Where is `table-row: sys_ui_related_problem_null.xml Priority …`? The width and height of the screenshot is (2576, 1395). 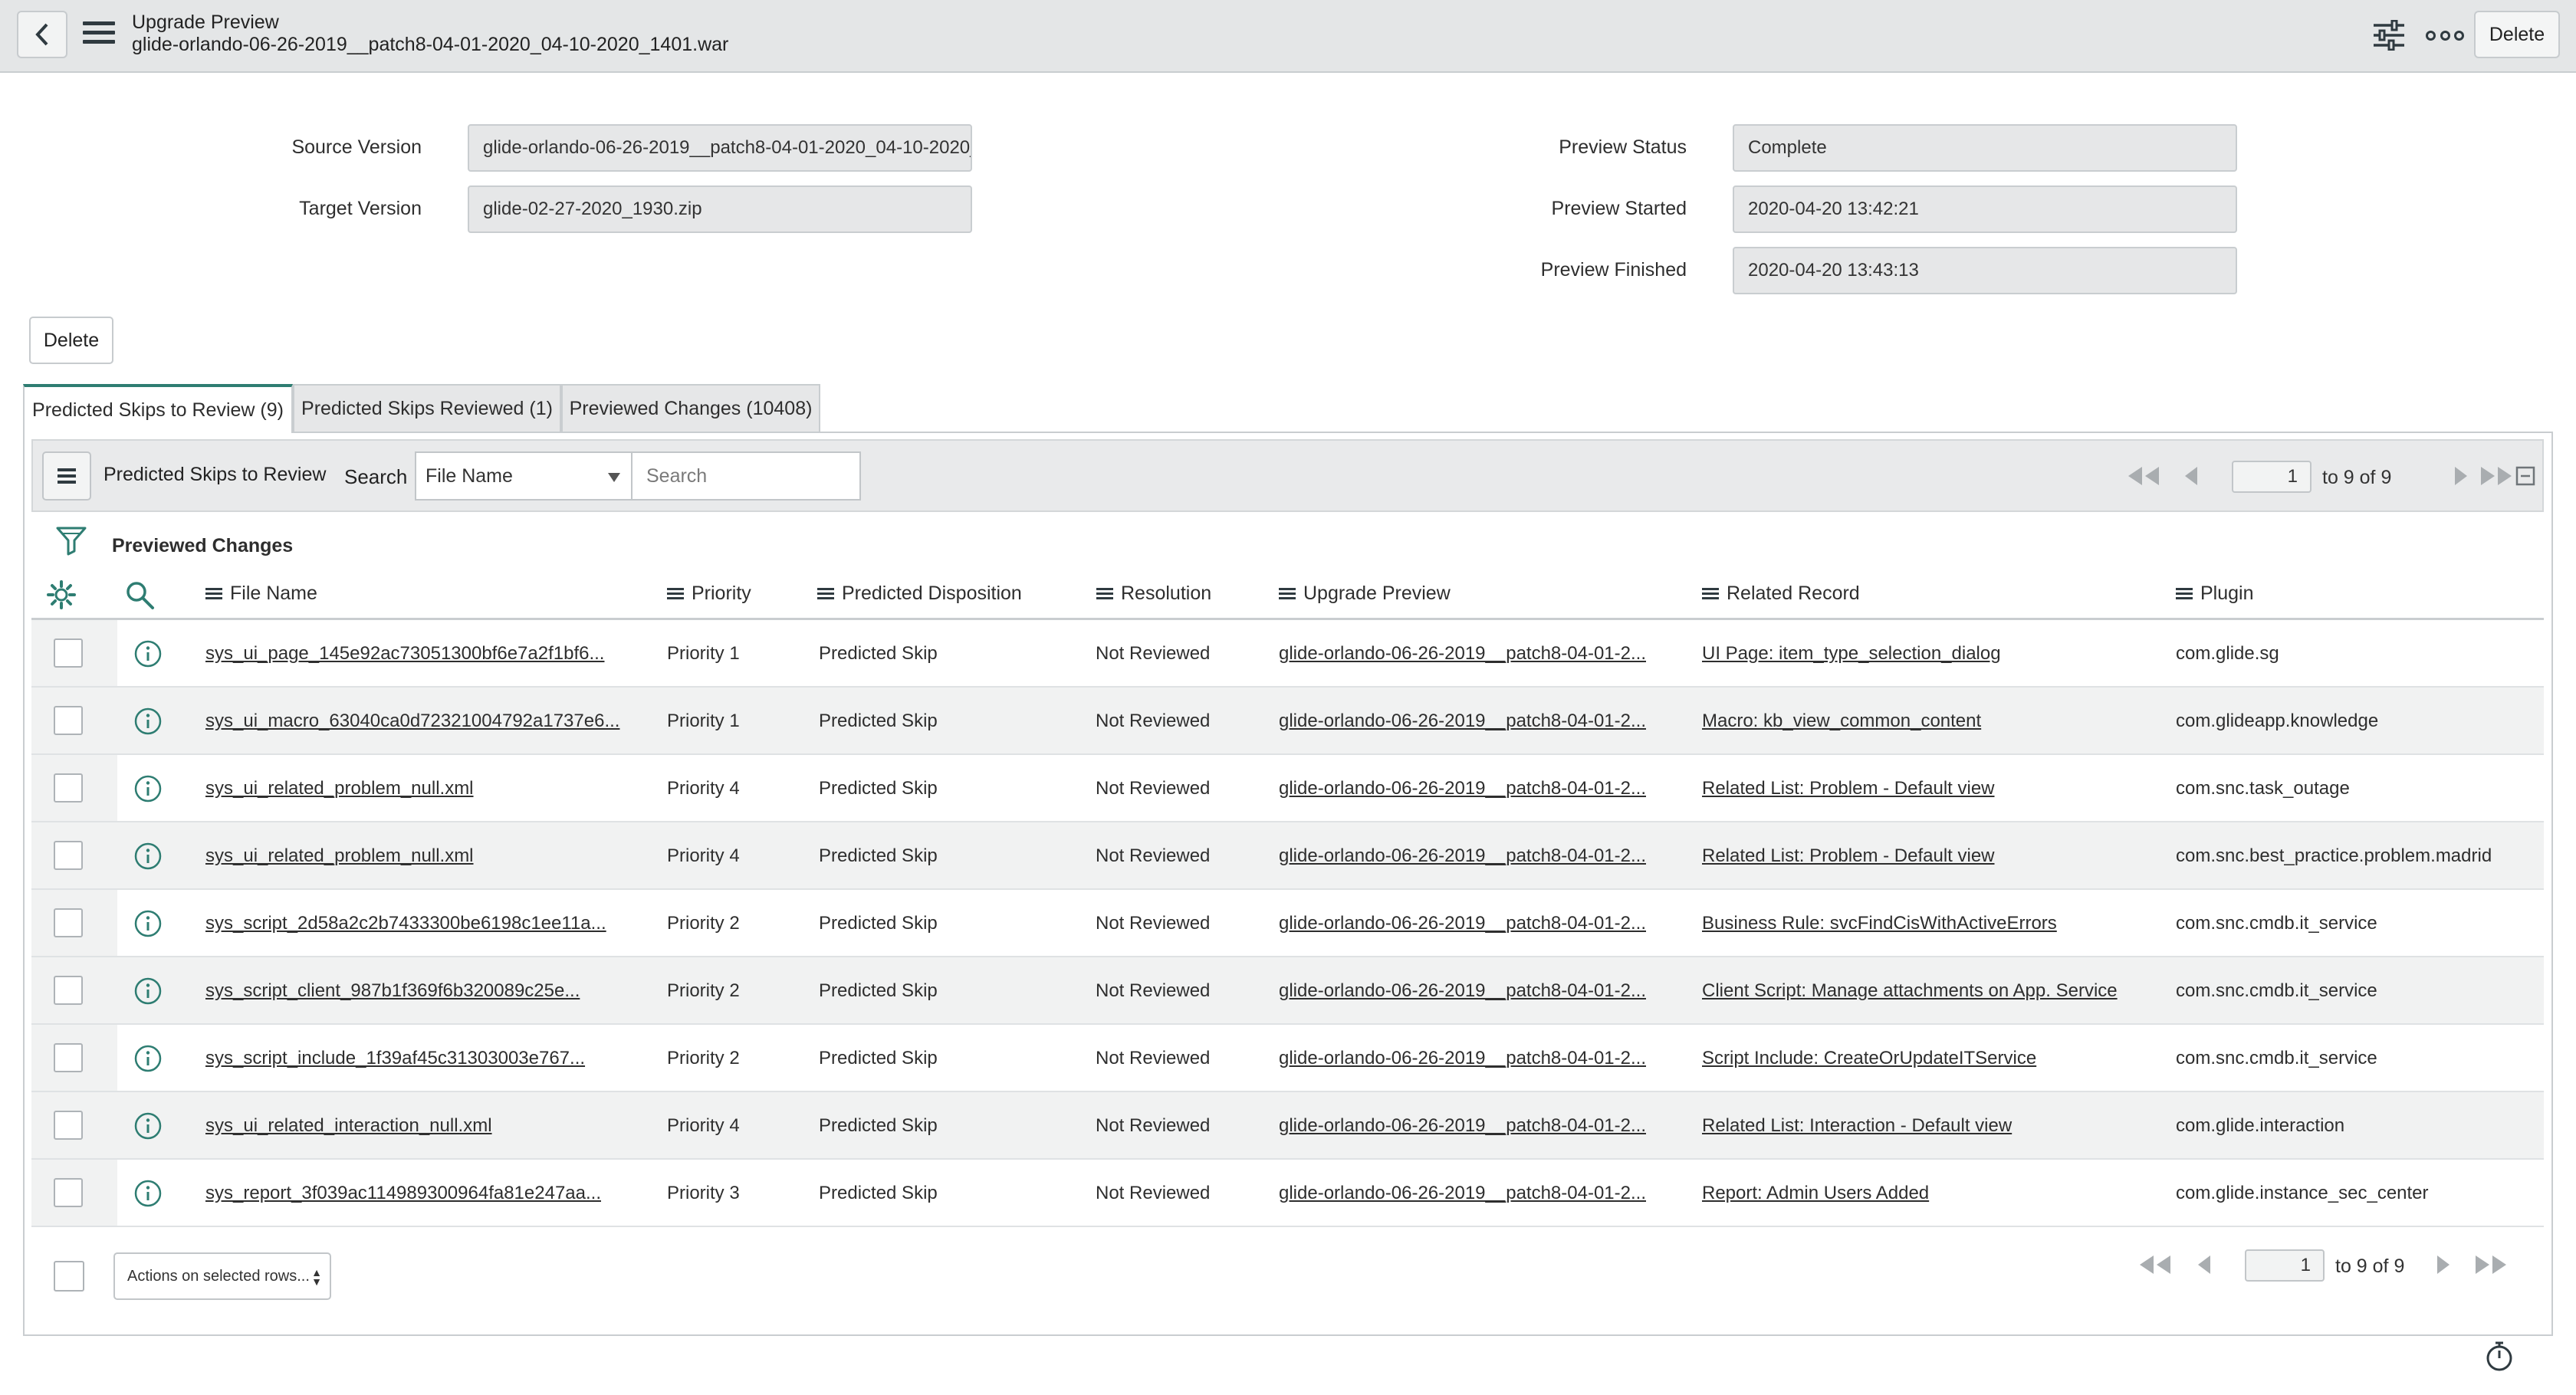
table-row: sys_ui_related_problem_null.xml Priority … is located at coordinates (1287, 856).